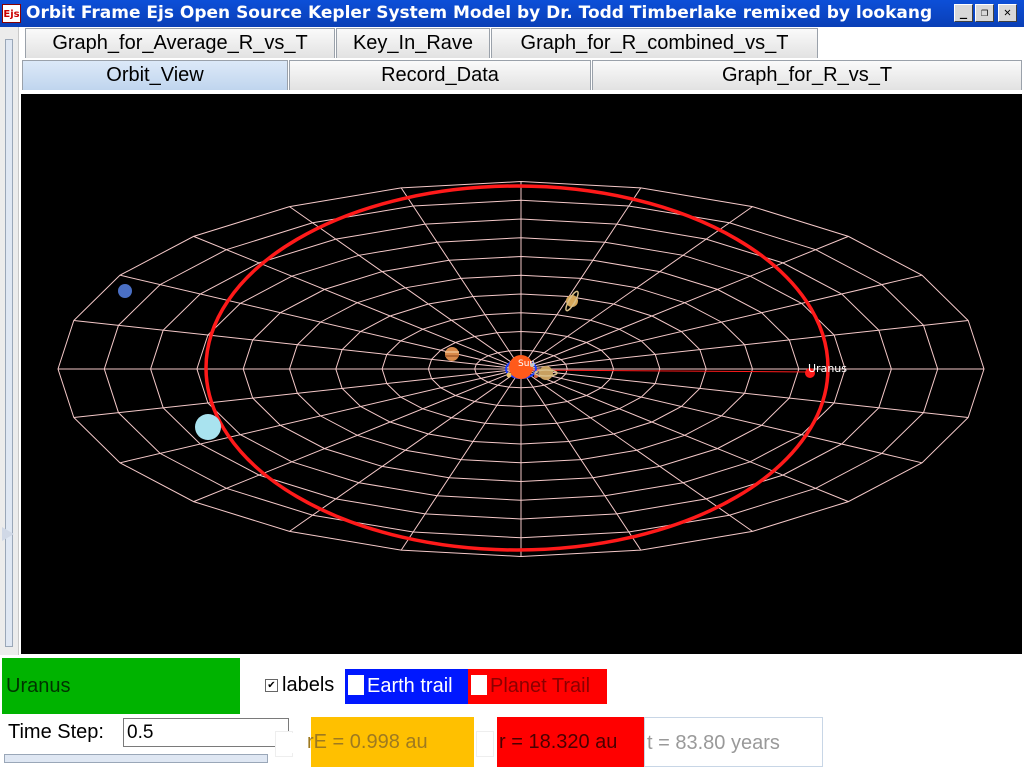 The width and height of the screenshot is (1024, 768). I want to click on time-step-input, so click(206, 732).